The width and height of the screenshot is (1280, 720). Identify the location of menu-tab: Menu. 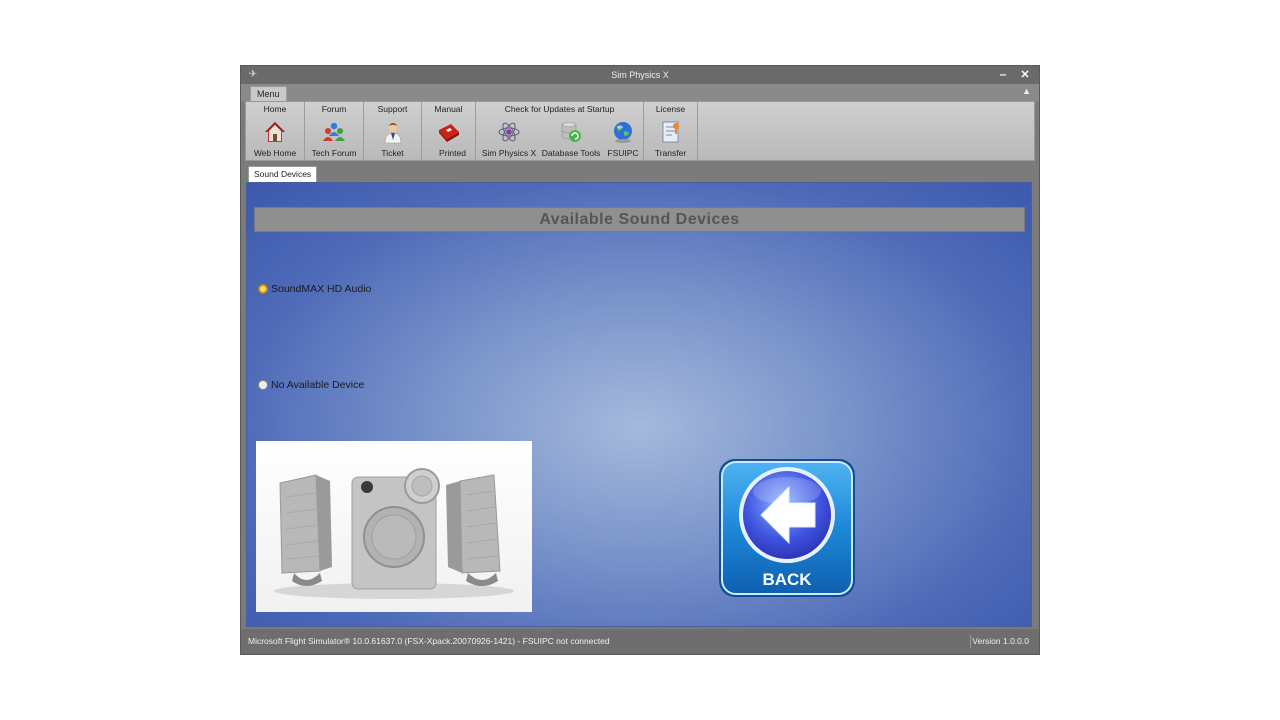
(268, 94).